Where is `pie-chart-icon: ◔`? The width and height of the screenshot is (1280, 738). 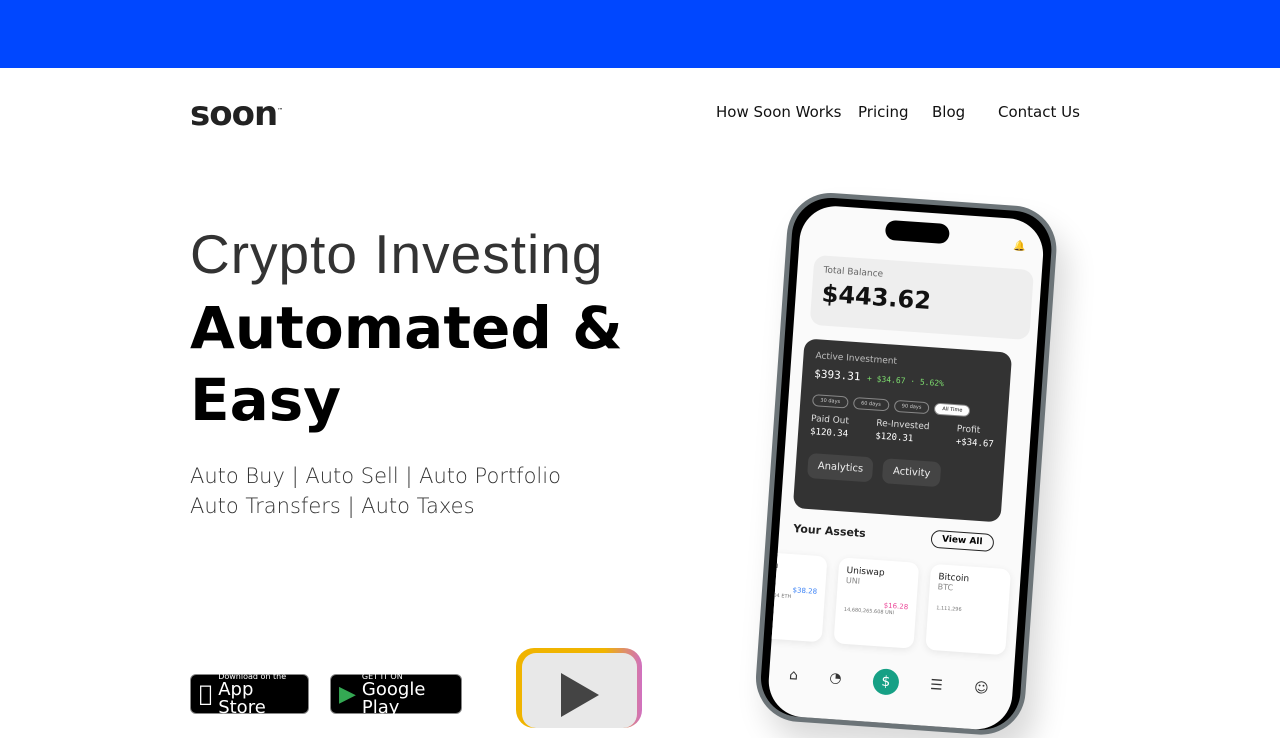 pie-chart-icon: ◔ is located at coordinates (835, 678).